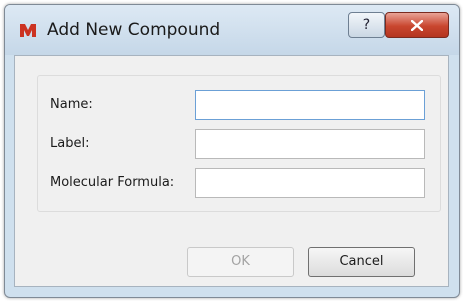  Describe the element at coordinates (310, 105) in the screenshot. I see `name-input` at that location.